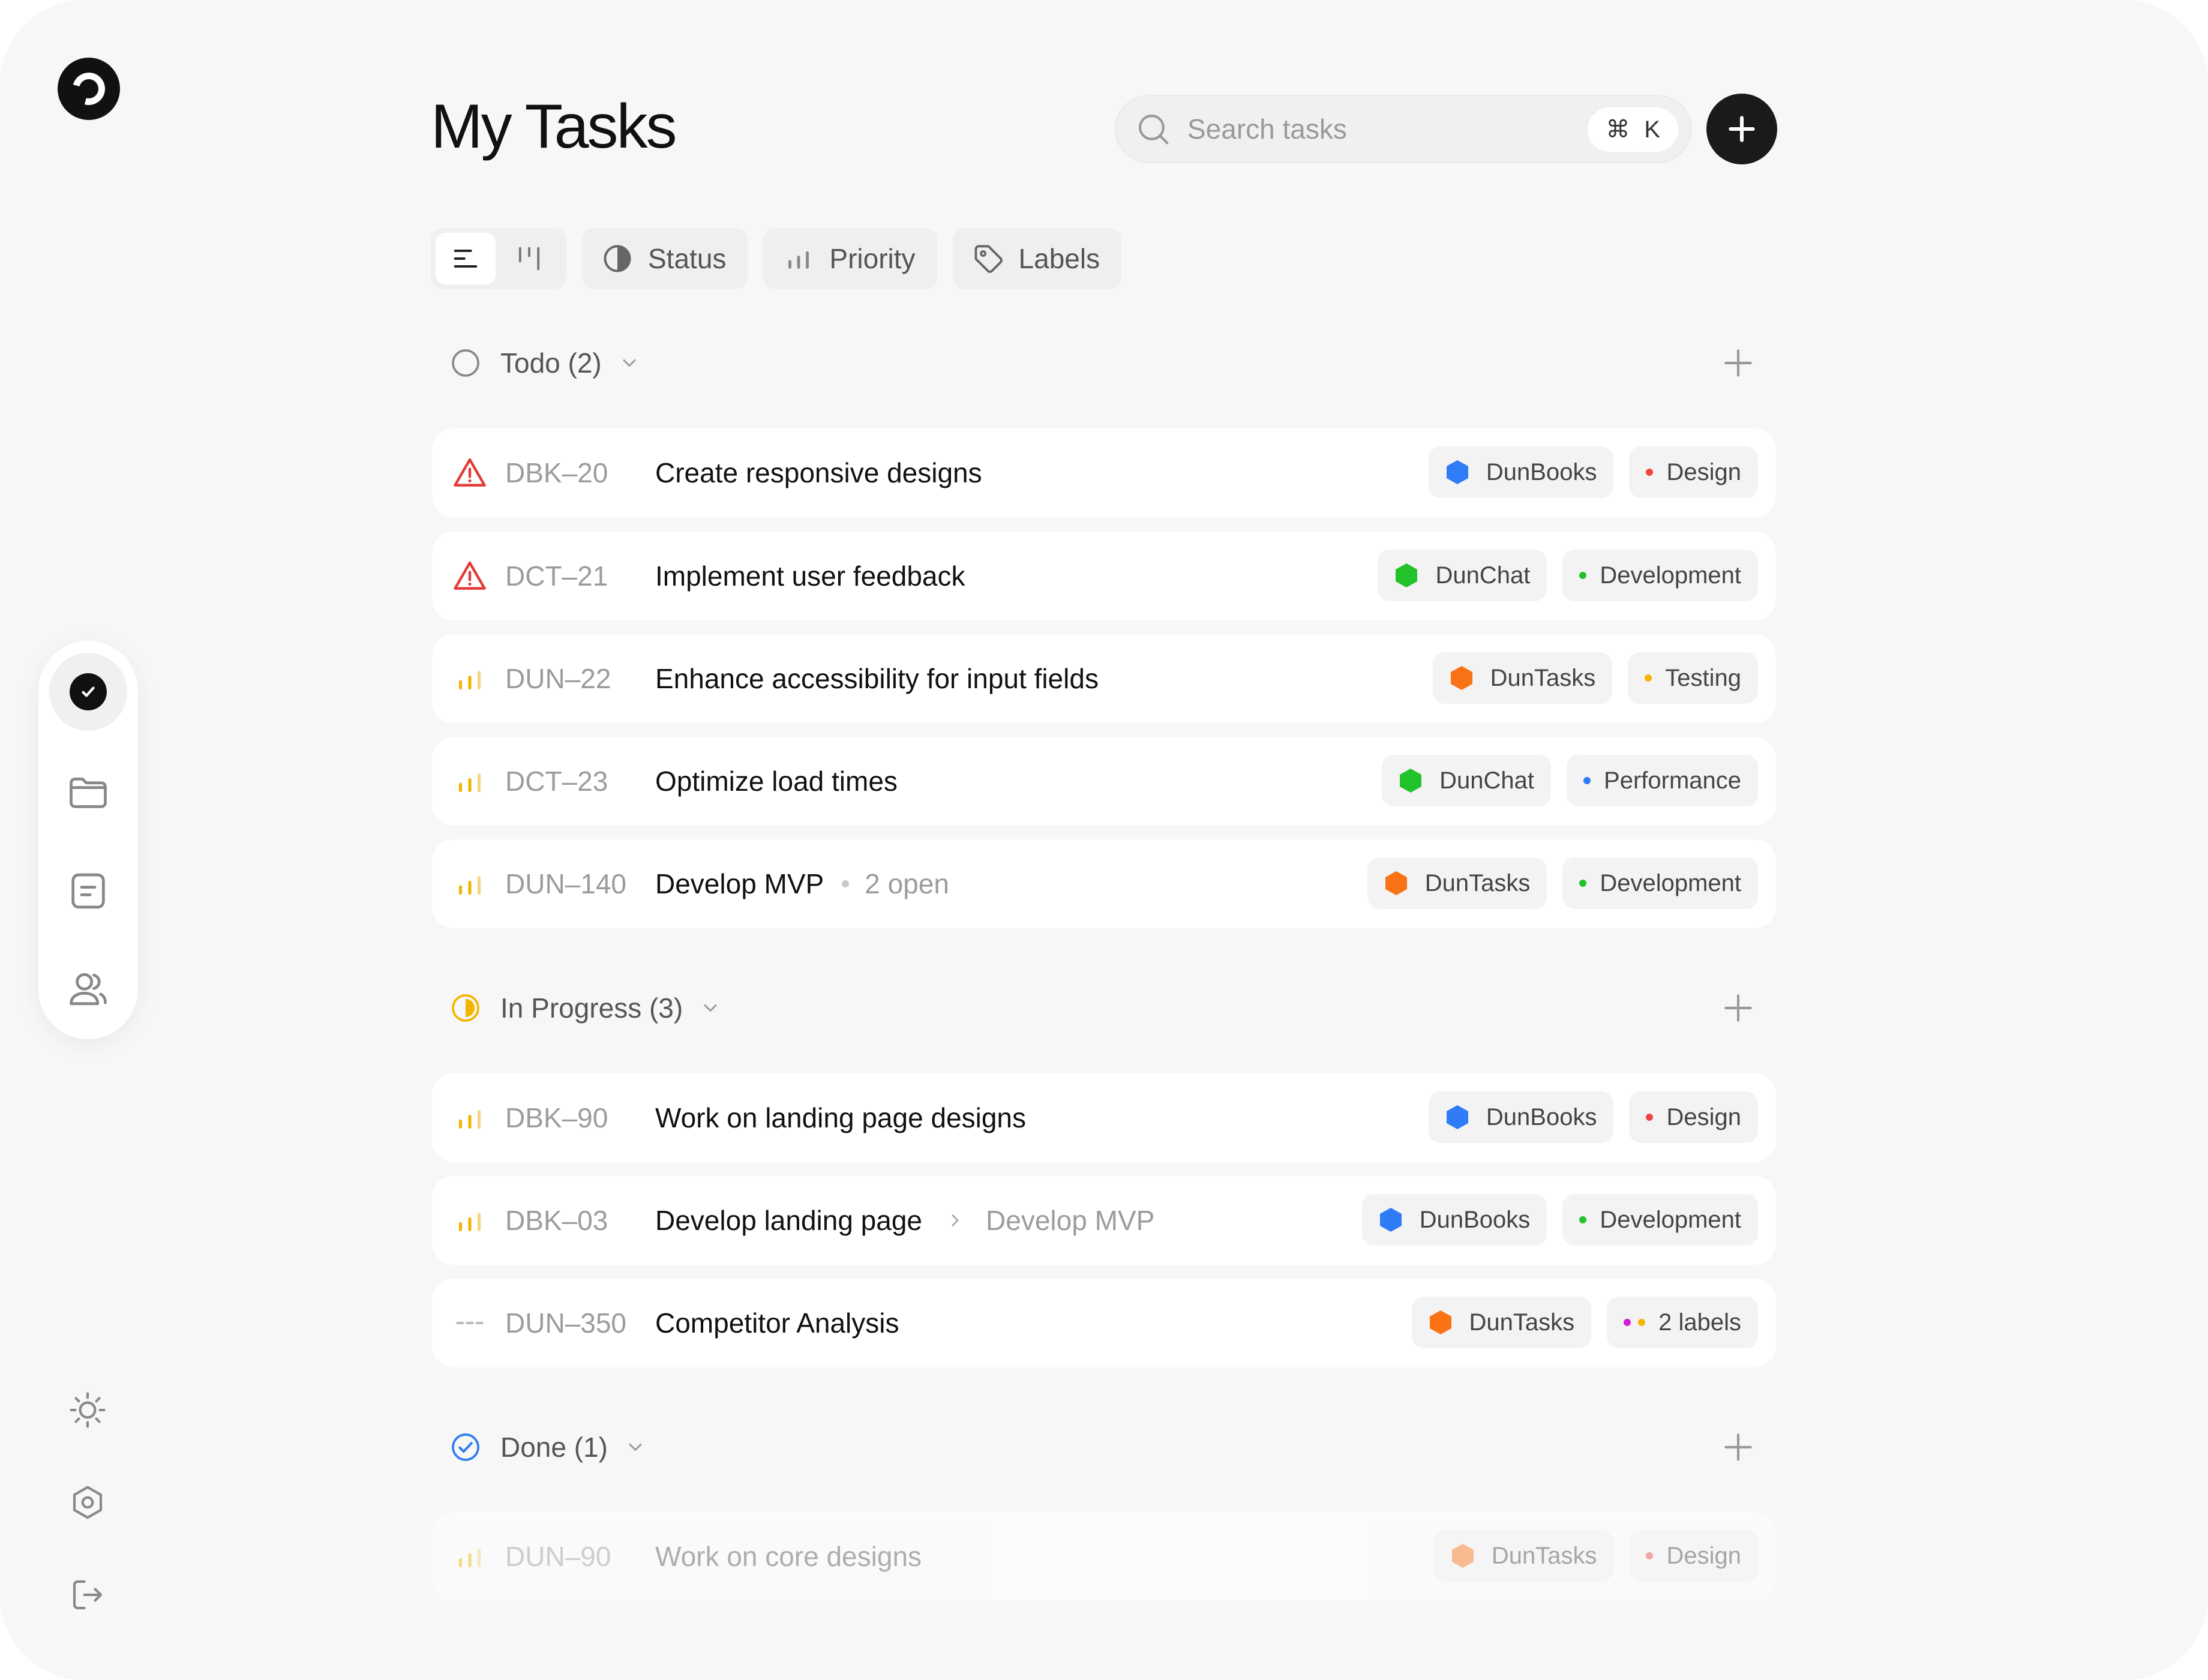  Describe the element at coordinates (1699, 1323) in the screenshot. I see `label-name: 2 labels` at that location.